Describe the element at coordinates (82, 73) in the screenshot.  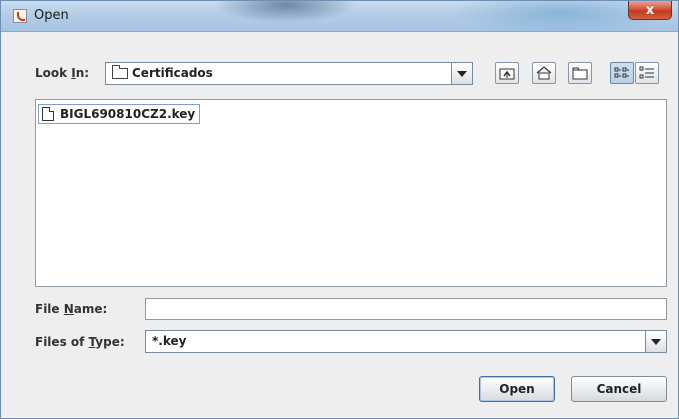
I see `look-in-label-post: n:` at that location.